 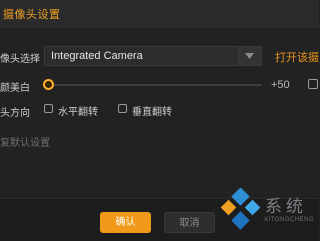 I want to click on confirm-button: 确认, so click(x=125, y=222).